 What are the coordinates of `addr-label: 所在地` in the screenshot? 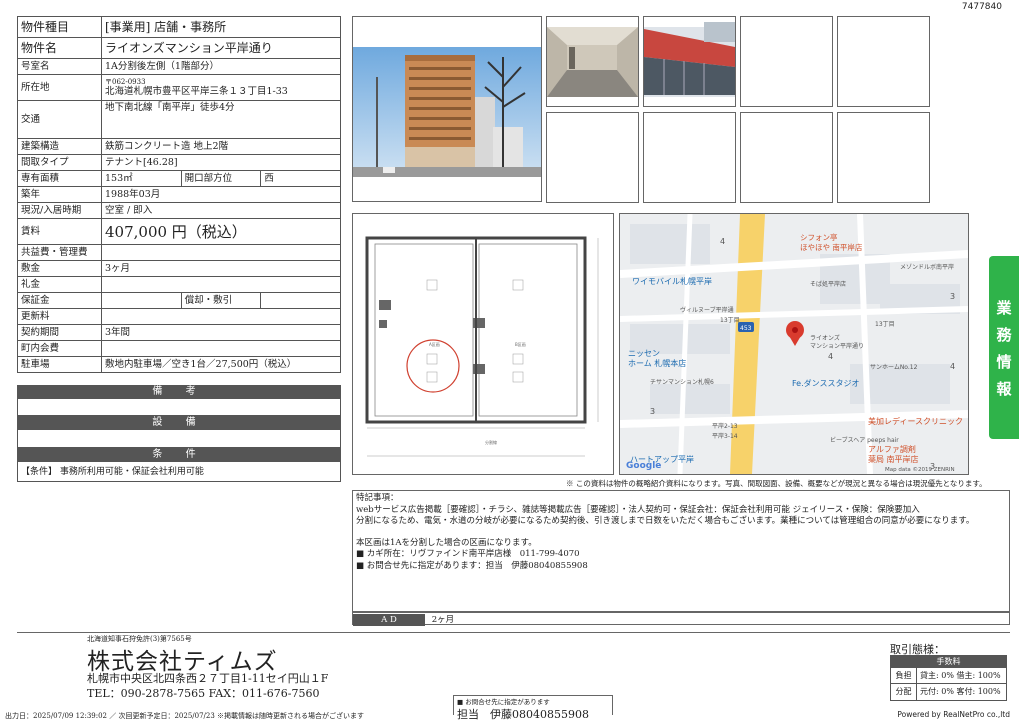 It's located at (59, 87).